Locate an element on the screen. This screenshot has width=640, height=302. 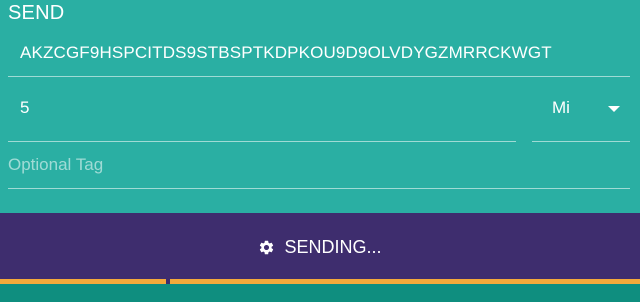
footer-strip is located at coordinates (320, 293).